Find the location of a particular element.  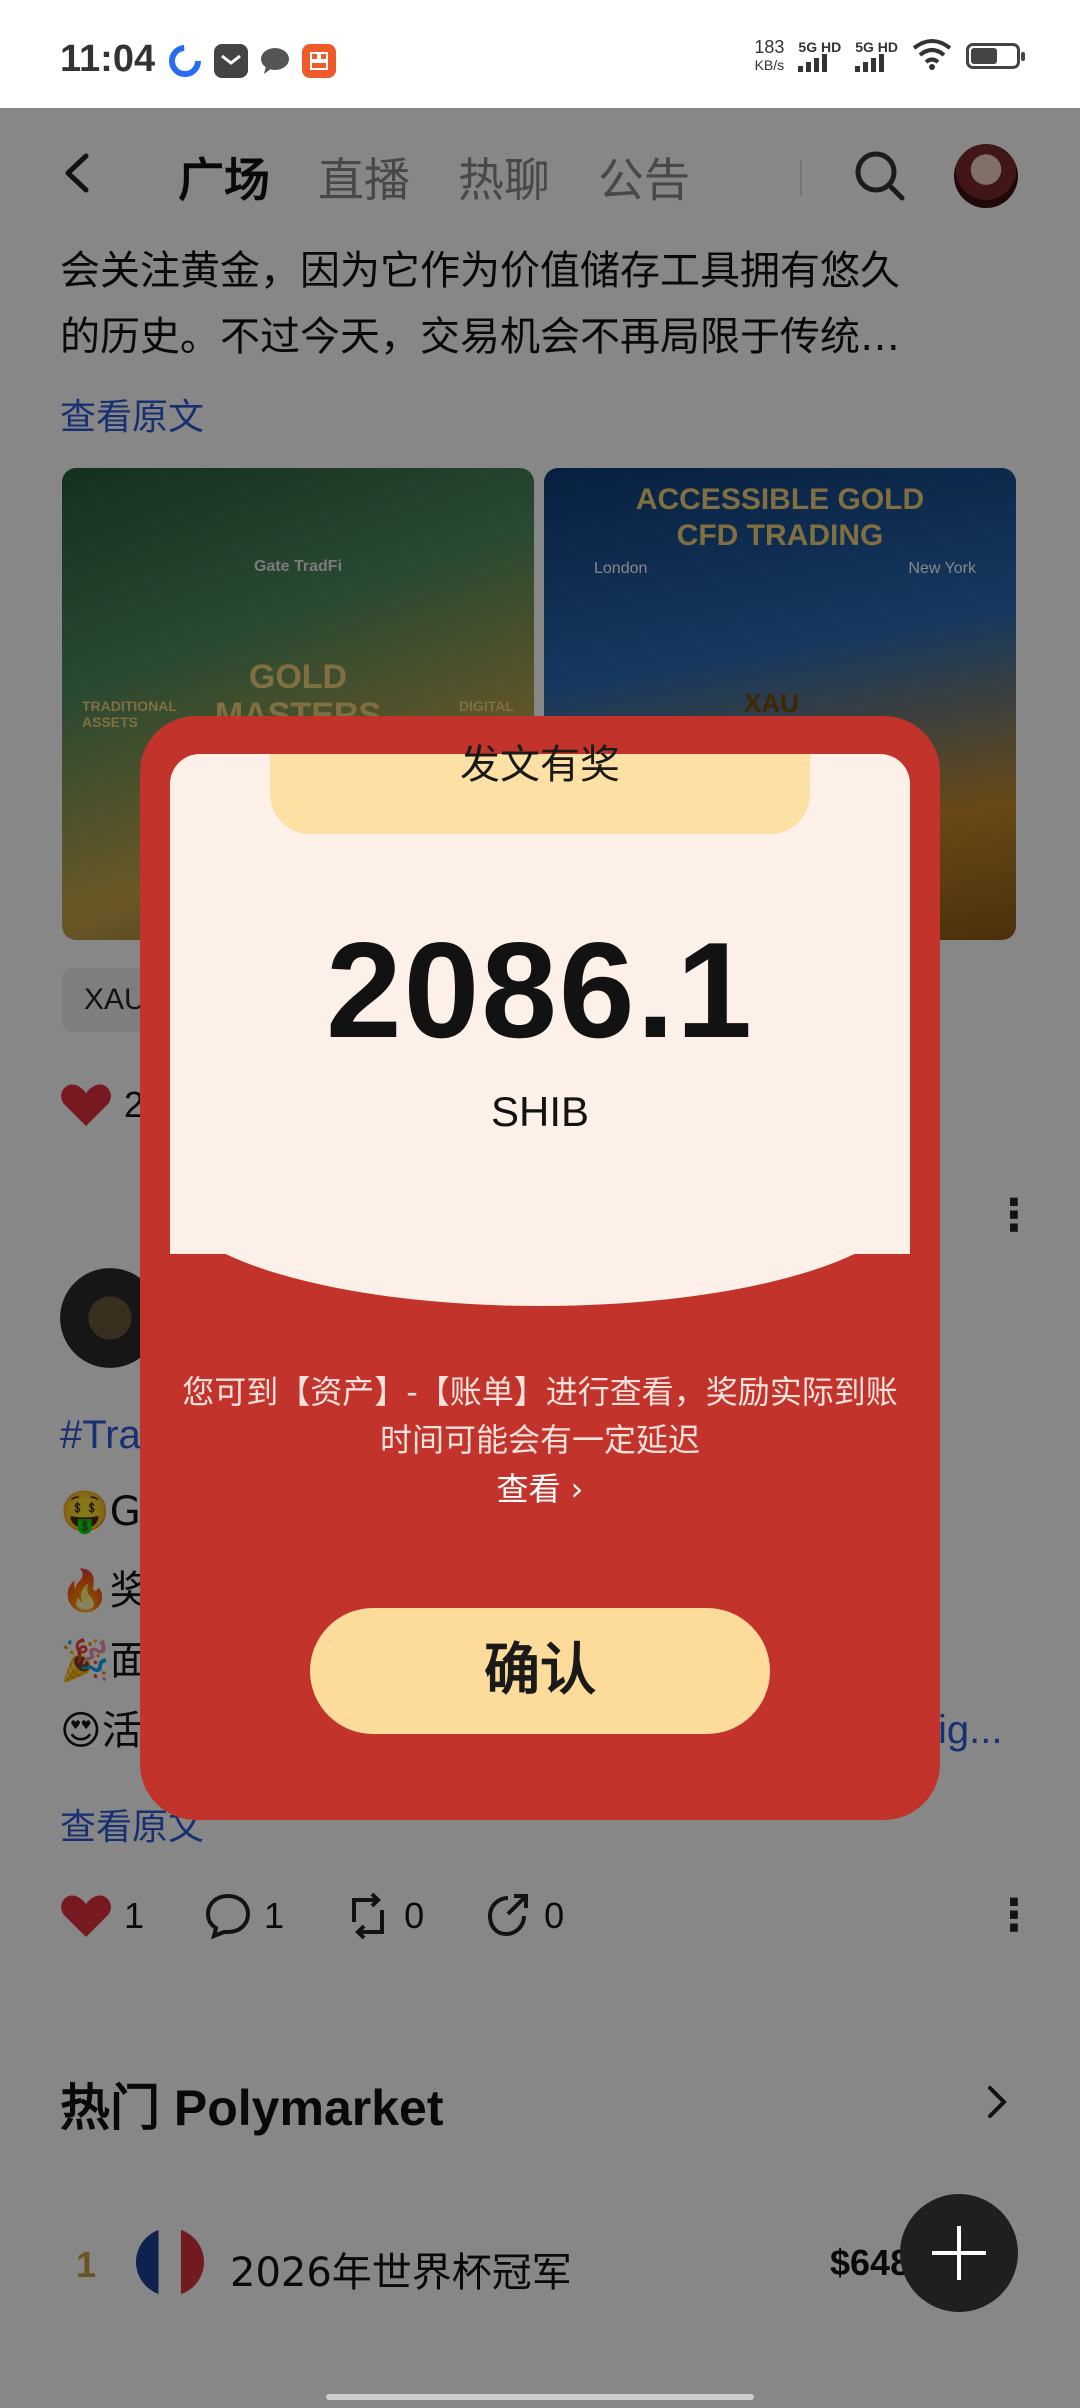

home-indicator is located at coordinates (540, 2397).